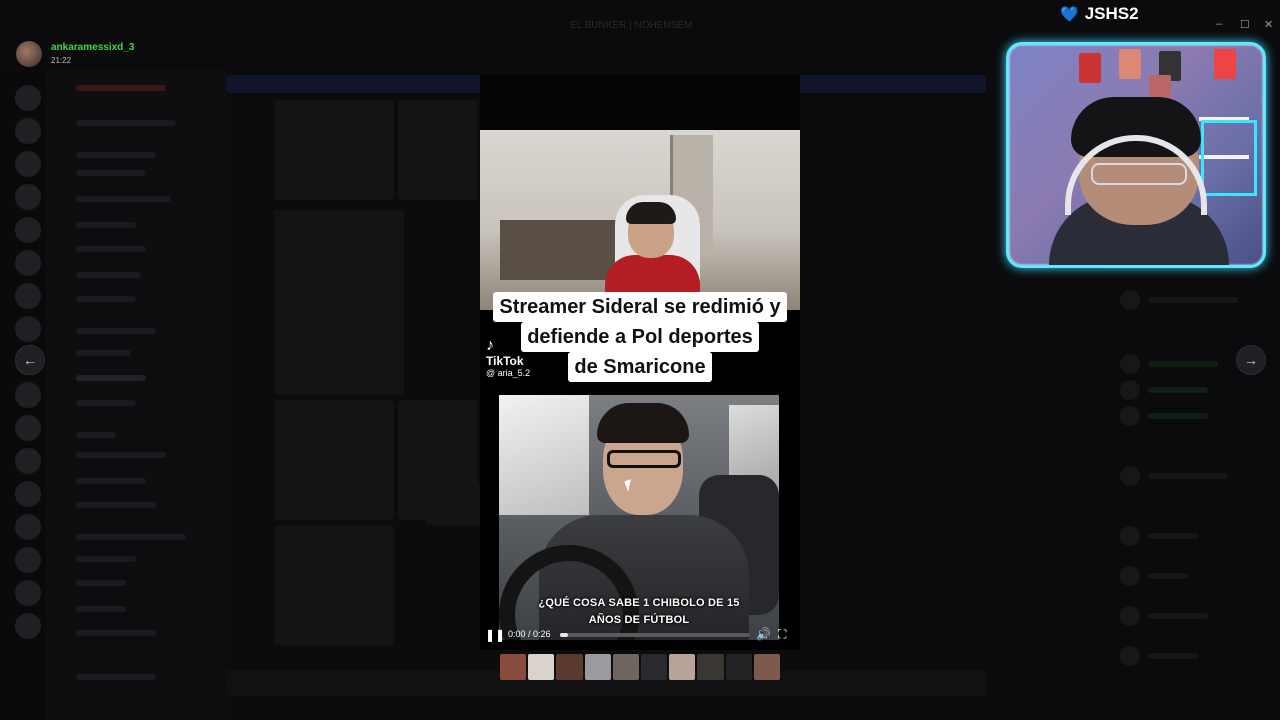  What do you see at coordinates (136, 395) in the screenshot?
I see `channel-list` at bounding box center [136, 395].